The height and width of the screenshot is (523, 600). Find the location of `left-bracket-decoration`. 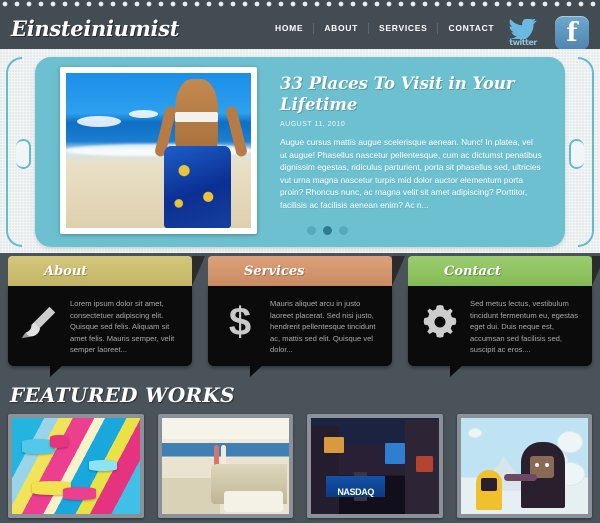

left-bracket-decoration is located at coordinates (18, 152).